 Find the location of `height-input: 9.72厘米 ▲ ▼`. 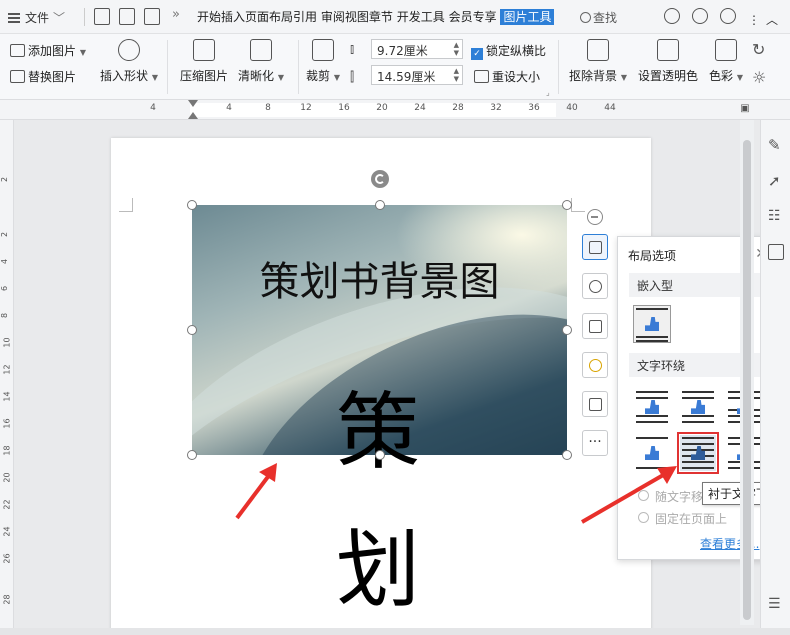

height-input: 9.72厘米 ▲ ▼ is located at coordinates (417, 49).